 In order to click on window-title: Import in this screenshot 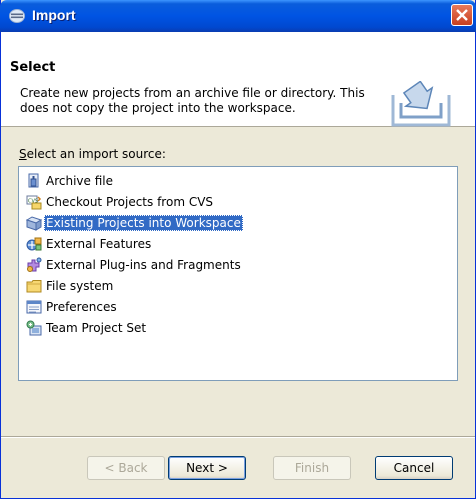, I will do `click(54, 15)`.